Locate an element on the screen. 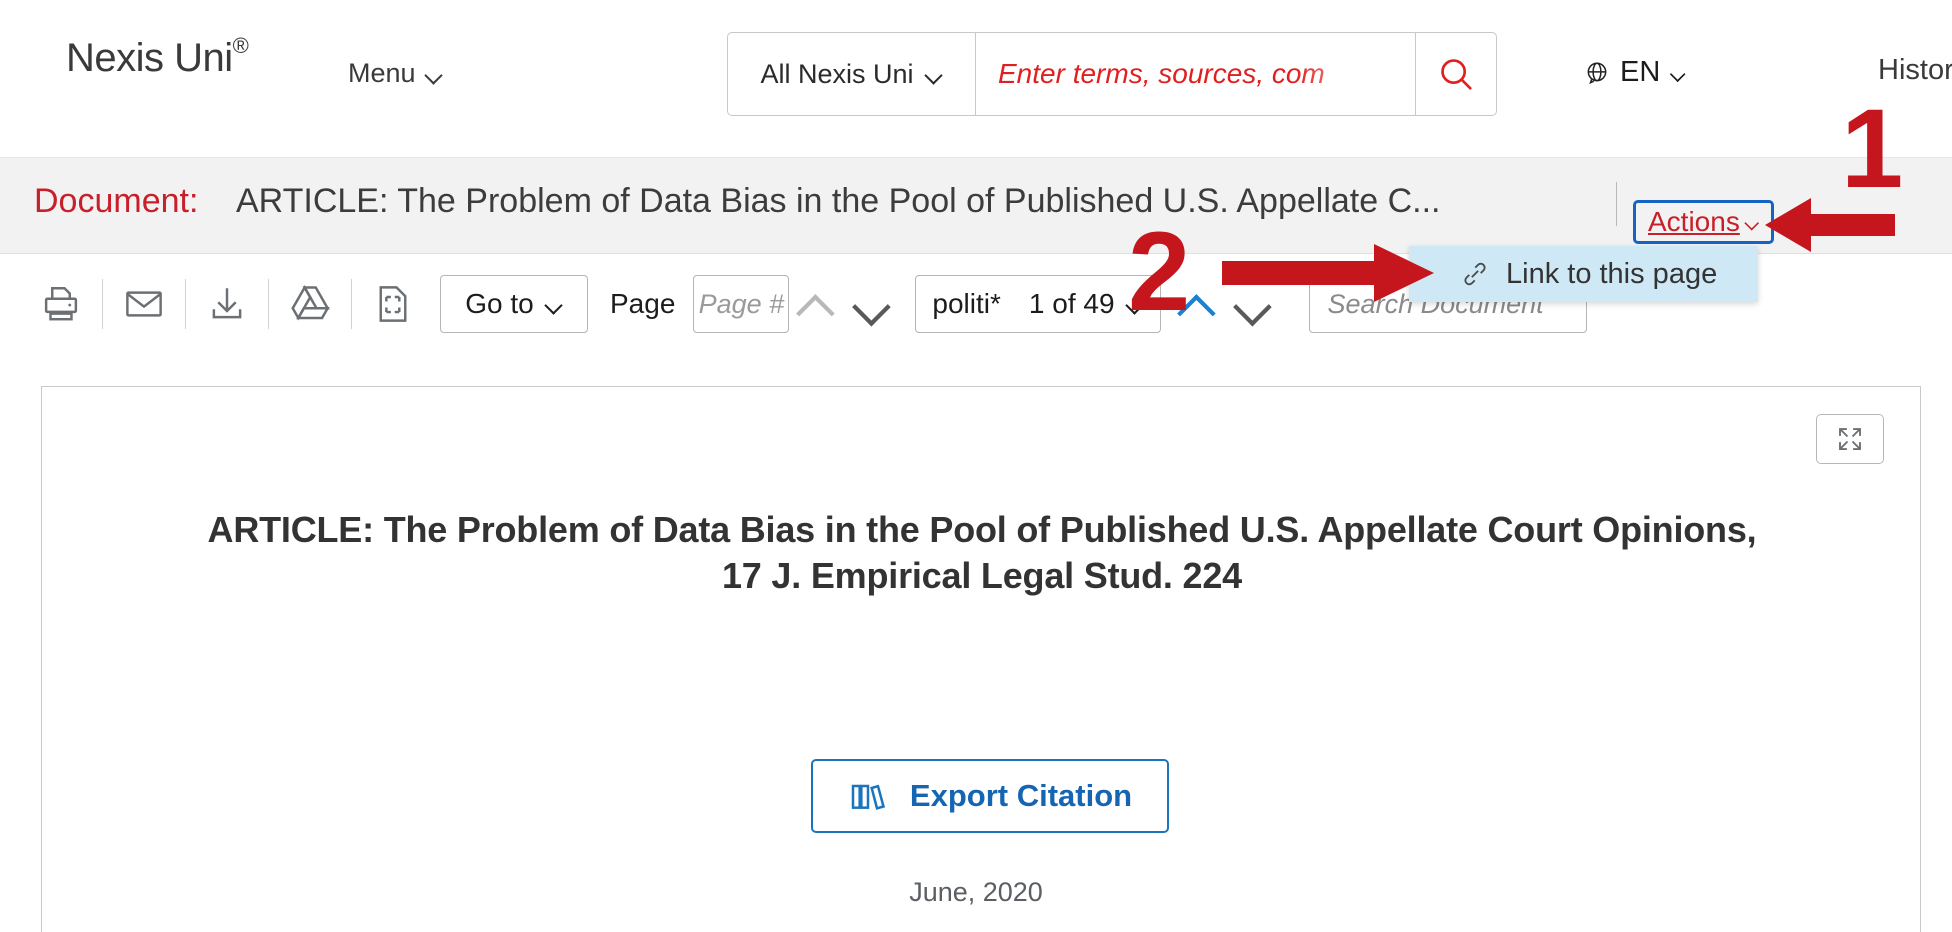 This screenshot has width=1952, height=932. language-selector: EN is located at coordinates (1635, 72).